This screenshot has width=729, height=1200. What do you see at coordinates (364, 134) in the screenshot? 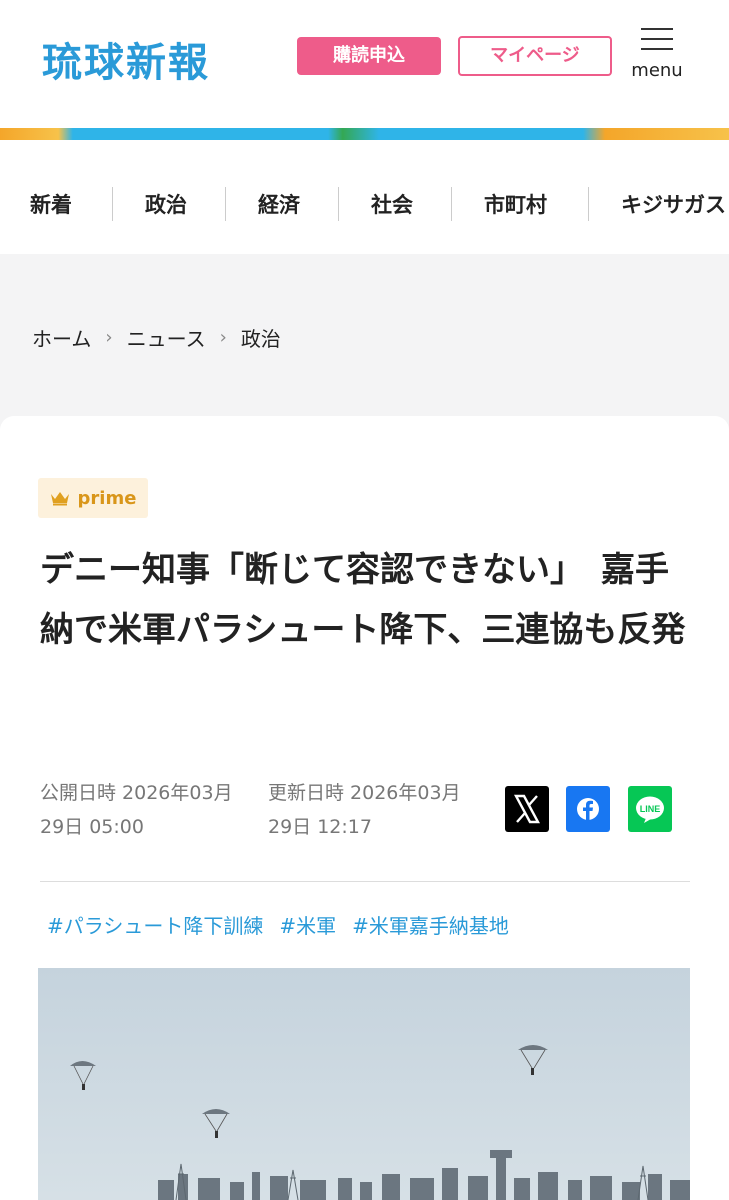
I see `ad-banner-strip` at bounding box center [364, 134].